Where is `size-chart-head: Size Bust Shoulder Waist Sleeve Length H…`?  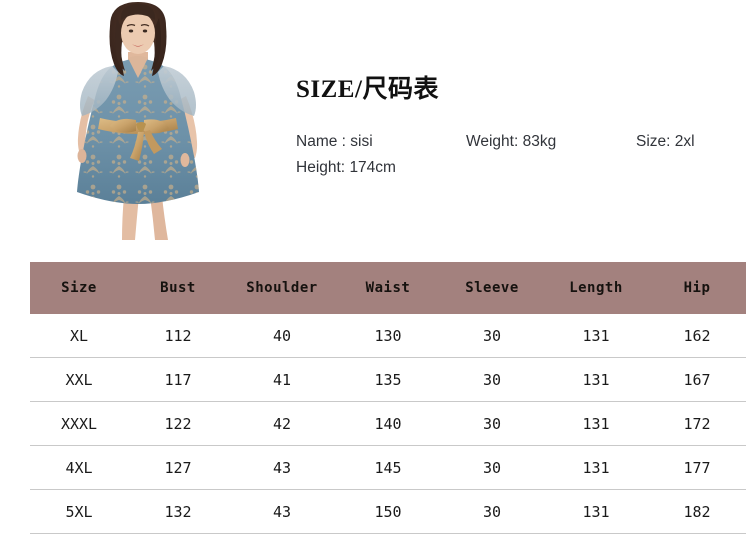 size-chart-head: Size Bust Shoulder Waist Sleeve Length H… is located at coordinates (388, 288).